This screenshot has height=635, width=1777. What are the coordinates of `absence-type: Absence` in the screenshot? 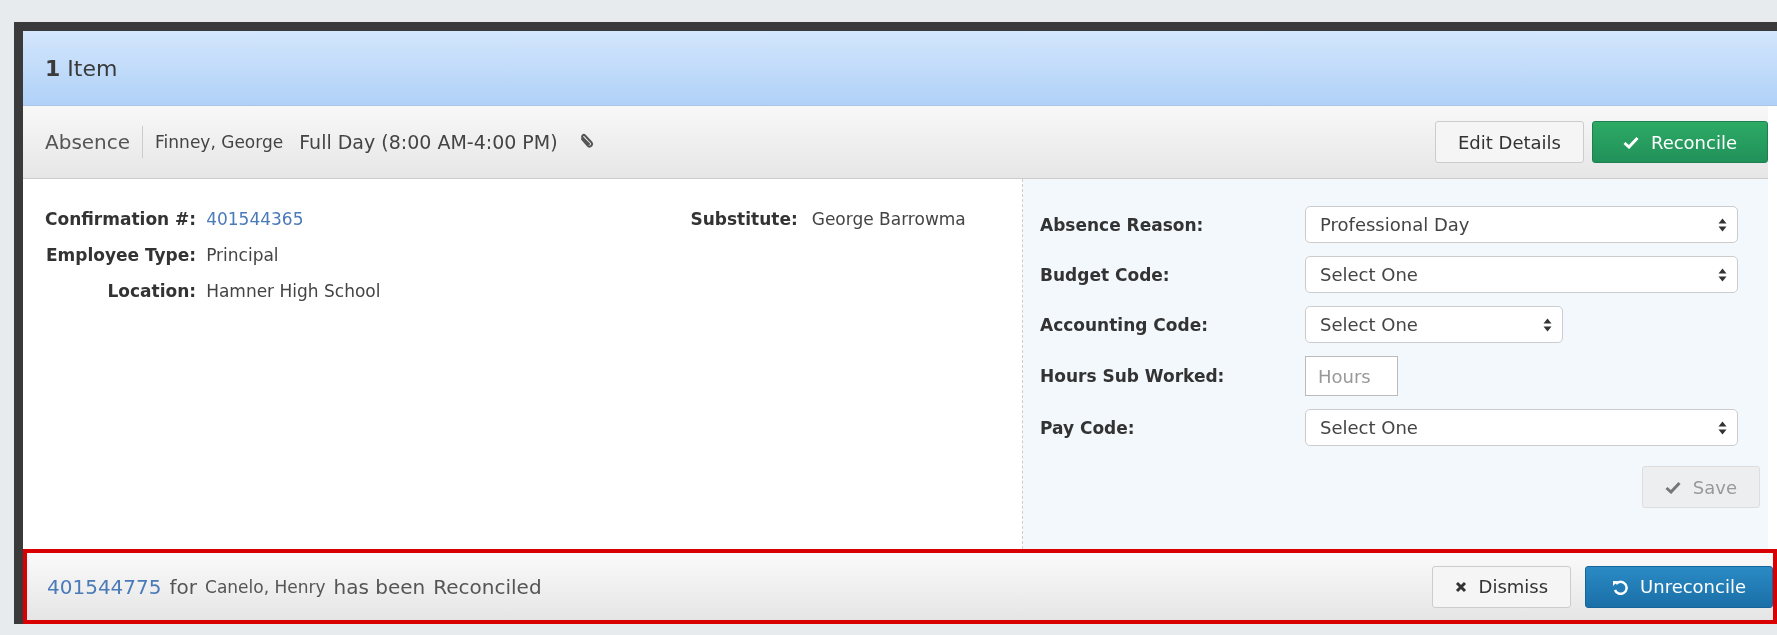 It's located at (94, 142).